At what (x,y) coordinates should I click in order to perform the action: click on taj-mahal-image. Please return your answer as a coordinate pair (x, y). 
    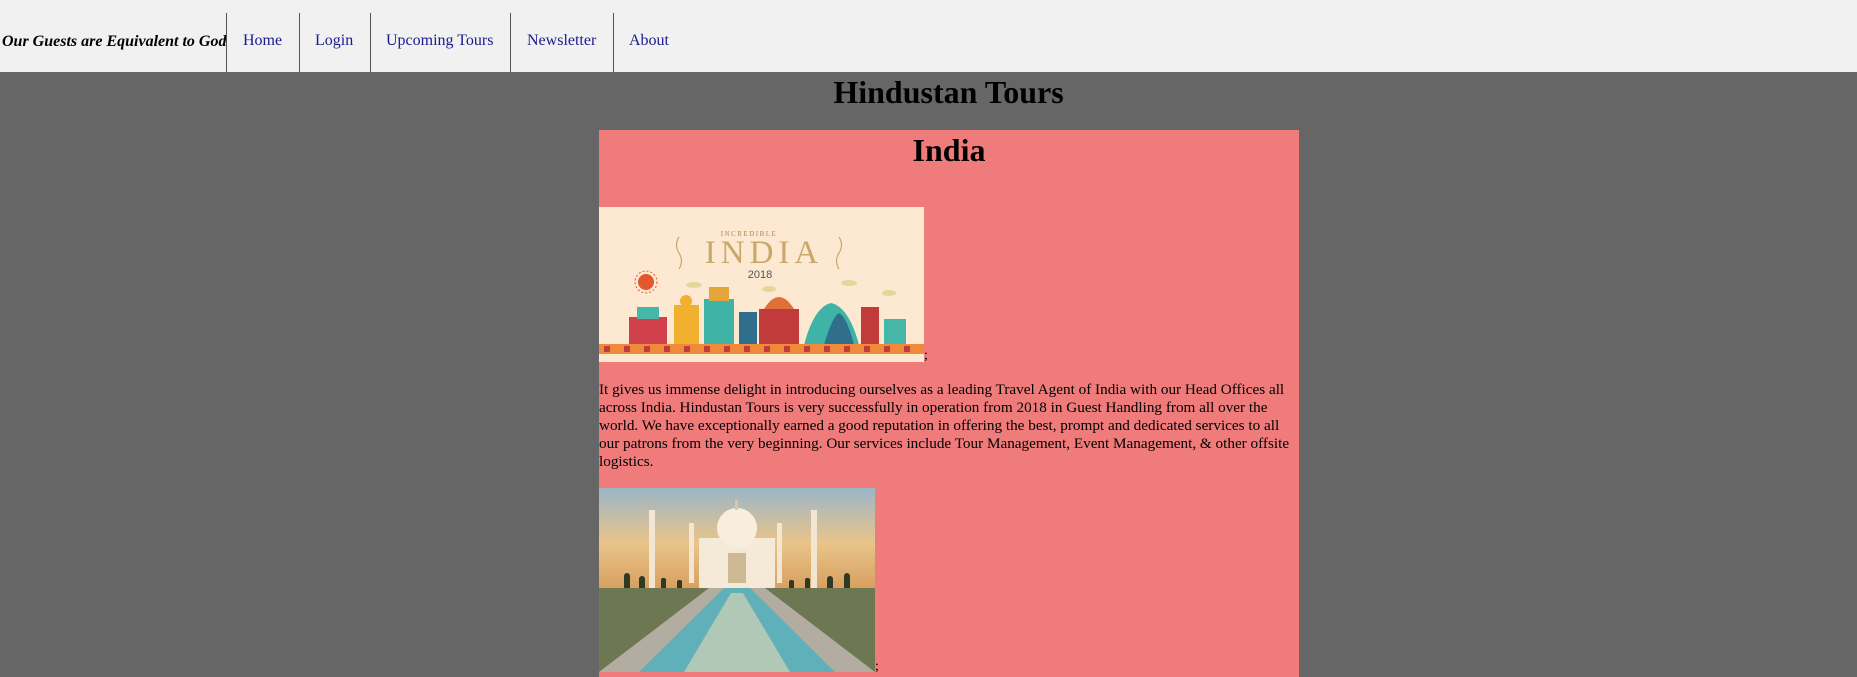
    Looking at the image, I should click on (737, 580).